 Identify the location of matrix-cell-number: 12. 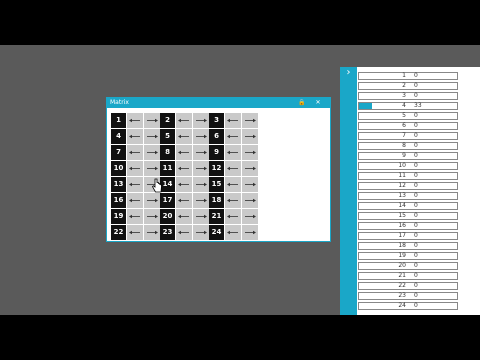
(216, 168).